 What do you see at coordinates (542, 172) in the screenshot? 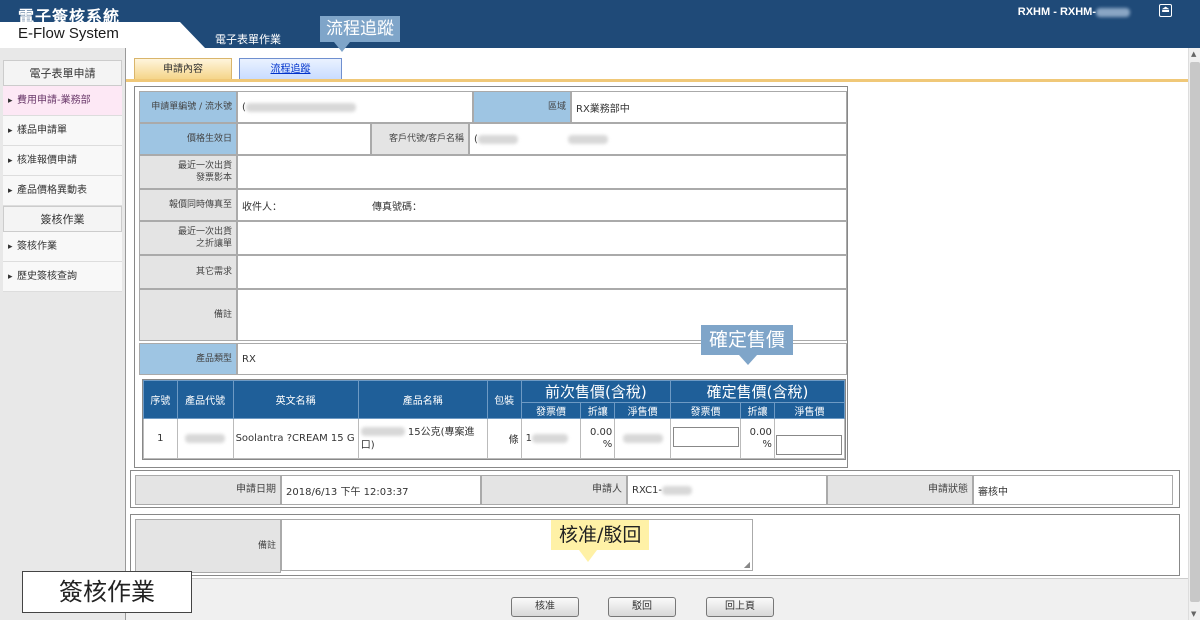
I see `value-last-invoice` at bounding box center [542, 172].